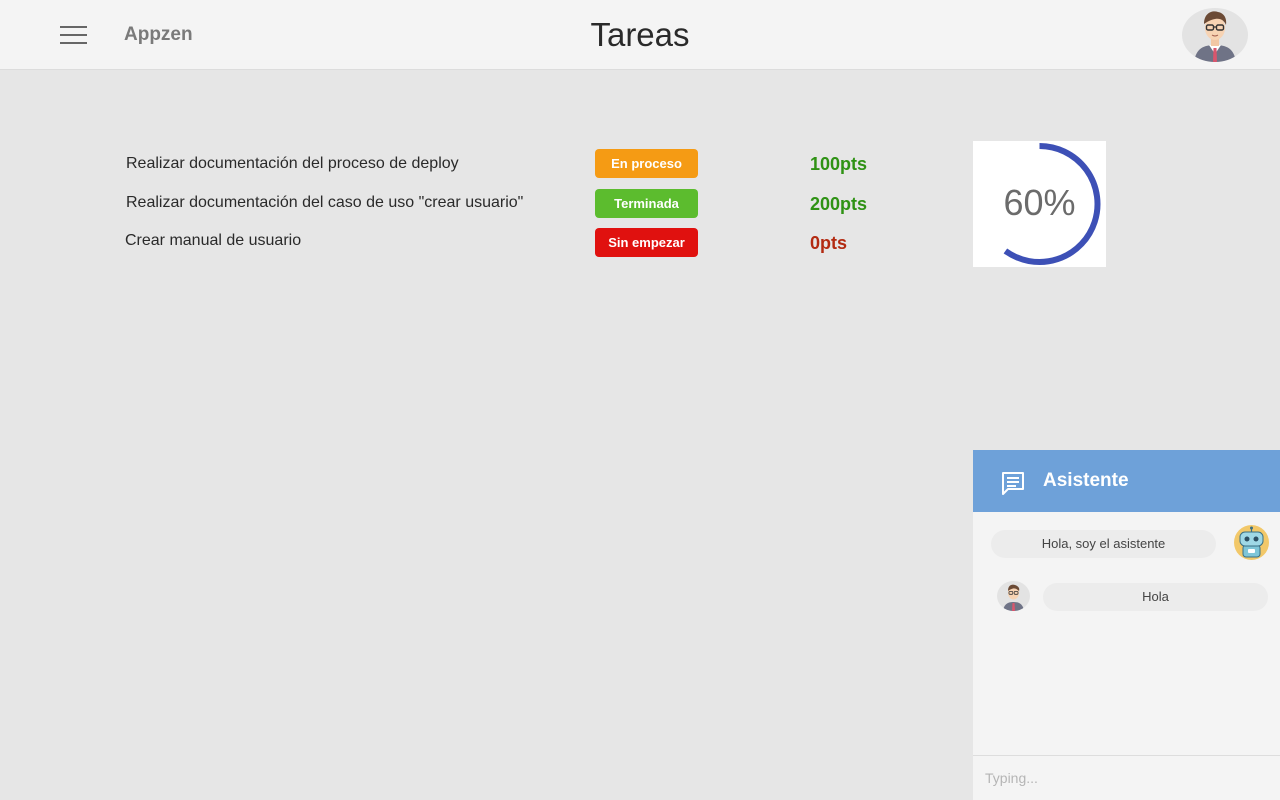 The height and width of the screenshot is (800, 1280). What do you see at coordinates (640, 35) in the screenshot?
I see `top-bar: Appzen Tareas` at bounding box center [640, 35].